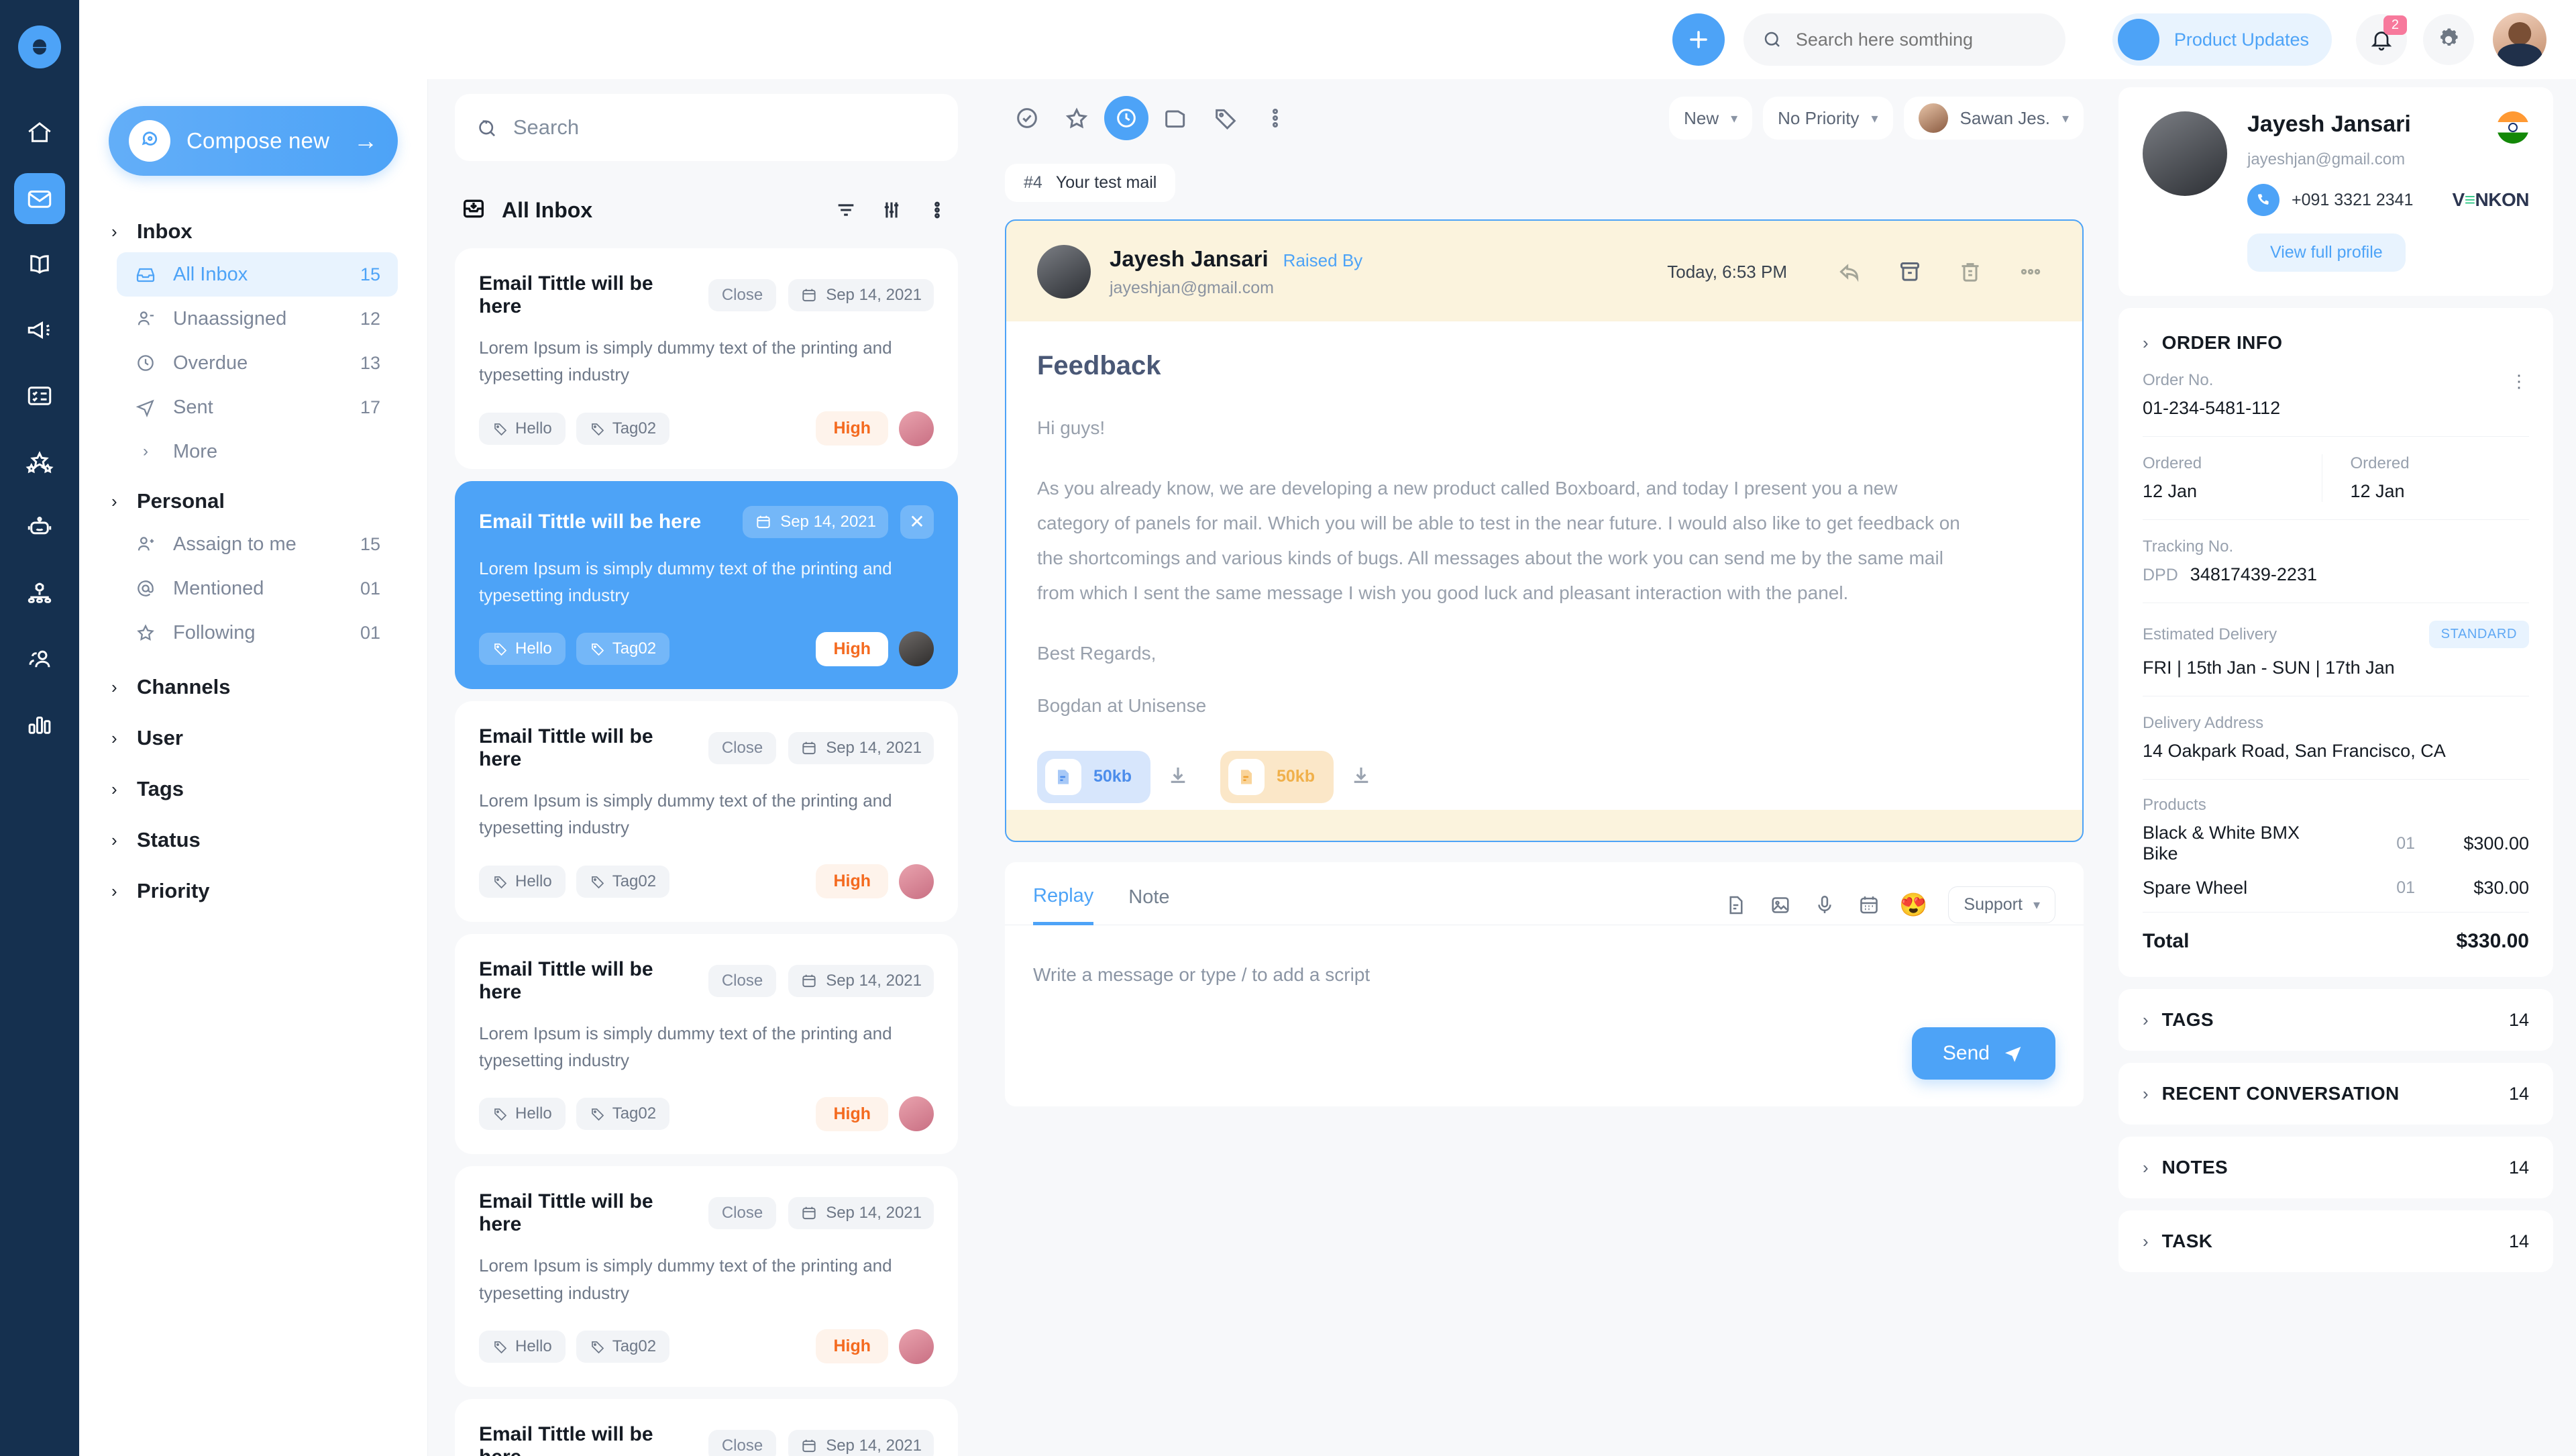  I want to click on trash-icon, so click(1970, 272).